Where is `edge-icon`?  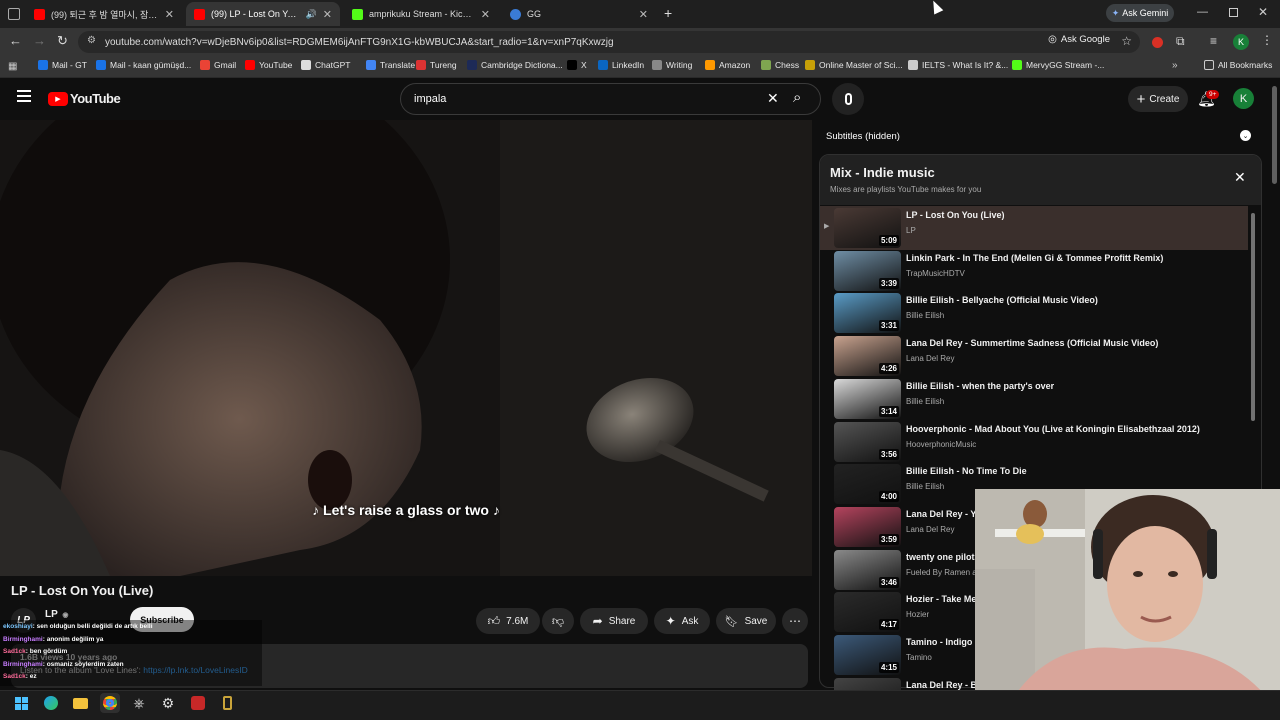 edge-icon is located at coordinates (51, 703).